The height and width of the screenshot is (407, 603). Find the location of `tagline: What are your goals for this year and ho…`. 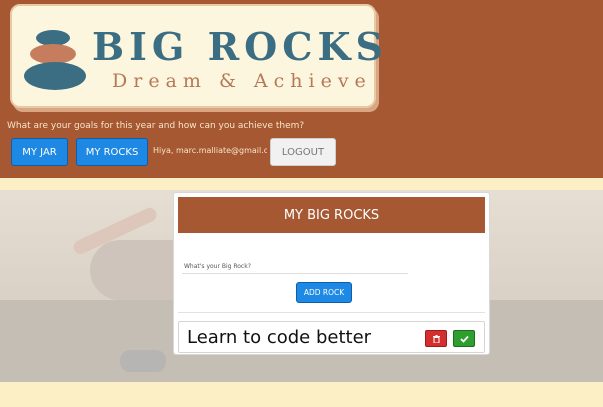

tagline: What are your goals for this year and ho… is located at coordinates (156, 126).